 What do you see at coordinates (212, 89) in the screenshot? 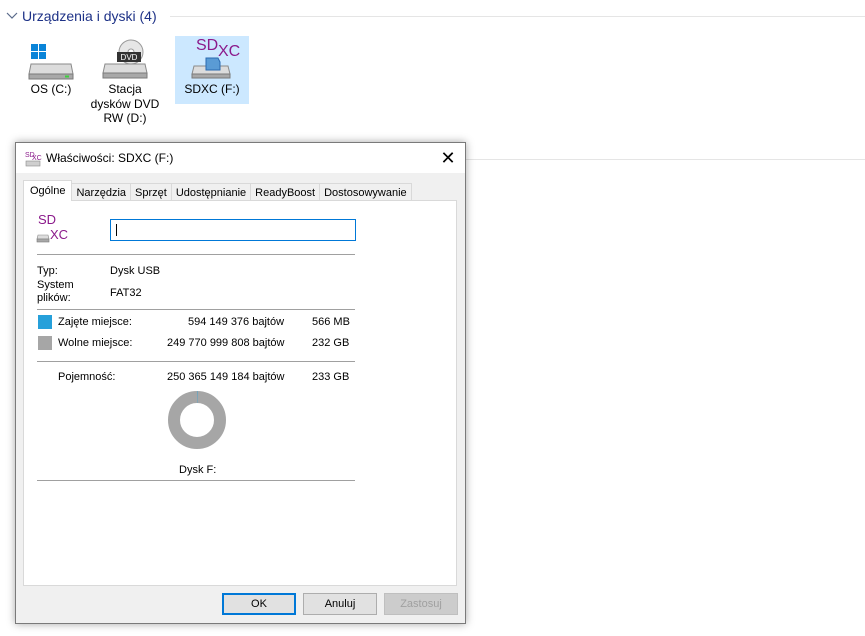
I see `drive-label: SDXC (F:)` at bounding box center [212, 89].